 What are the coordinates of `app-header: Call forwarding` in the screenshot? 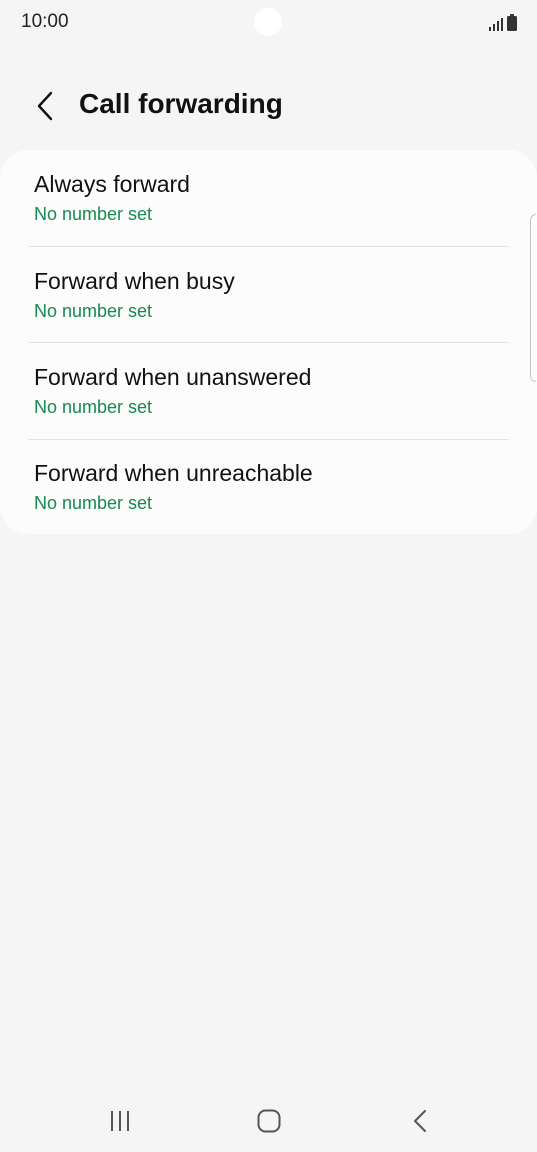 It's located at (268, 106).